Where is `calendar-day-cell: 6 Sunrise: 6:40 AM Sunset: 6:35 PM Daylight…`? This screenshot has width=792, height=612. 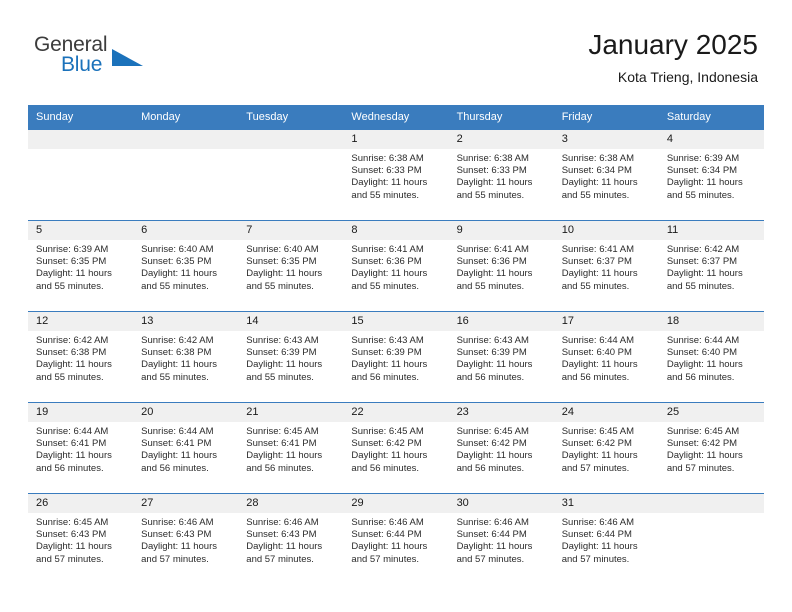 calendar-day-cell: 6 Sunrise: 6:40 AM Sunset: 6:35 PM Daylight… is located at coordinates (186, 266).